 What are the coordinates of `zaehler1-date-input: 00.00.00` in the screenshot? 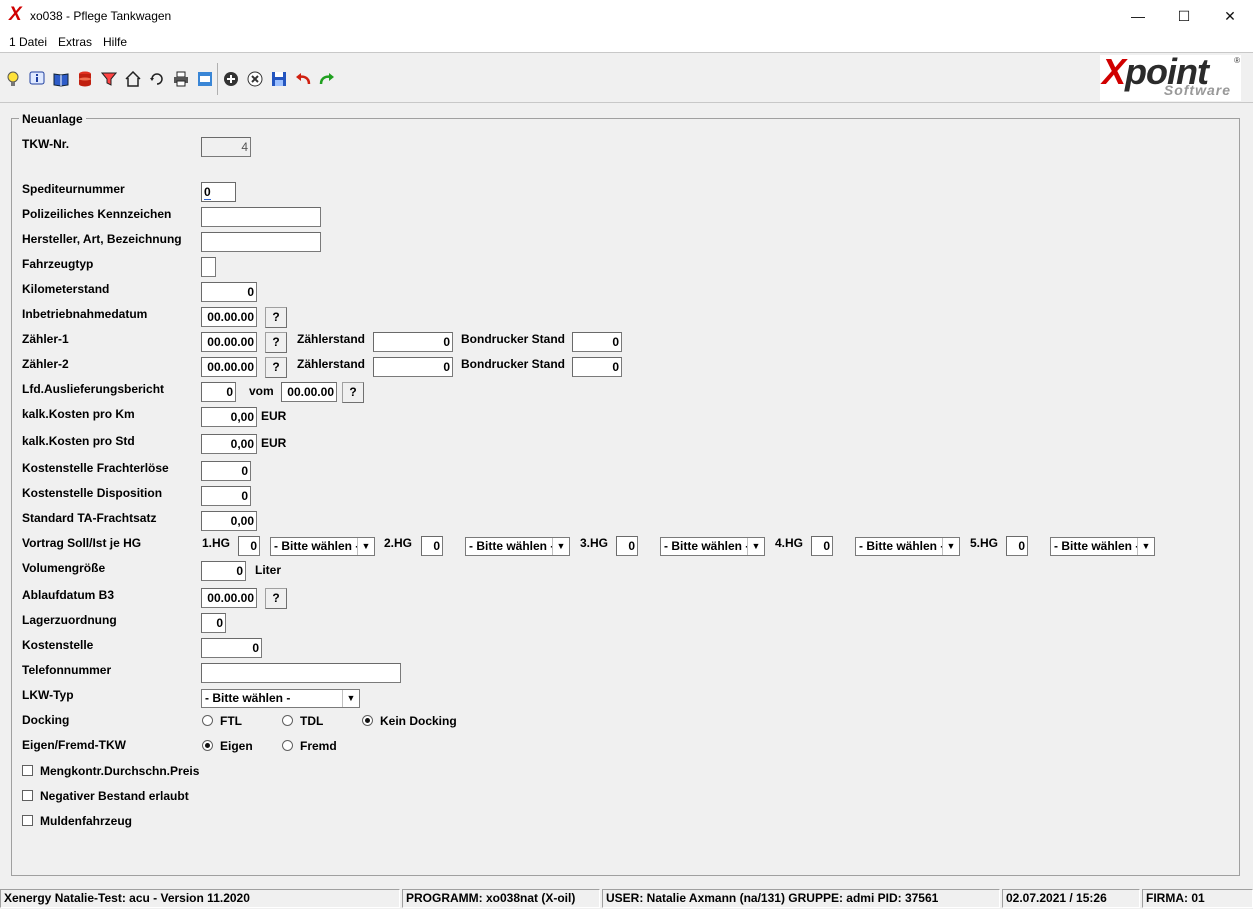 It's located at (229, 342).